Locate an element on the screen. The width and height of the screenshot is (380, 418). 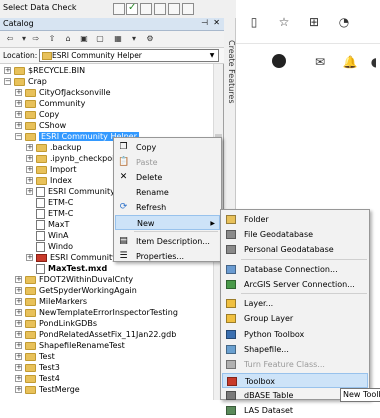
tree-item: + GetSpyderWorkingAgain is located at coordinates (76, 290).